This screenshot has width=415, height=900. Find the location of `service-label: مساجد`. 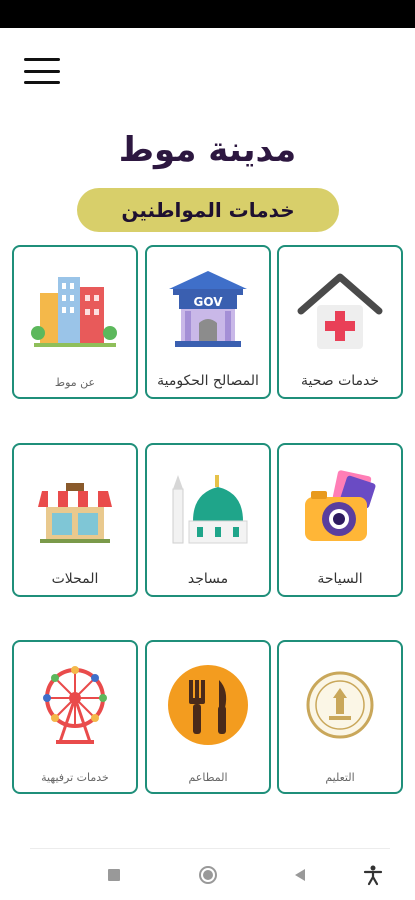

service-label: مساجد is located at coordinates (208, 579).